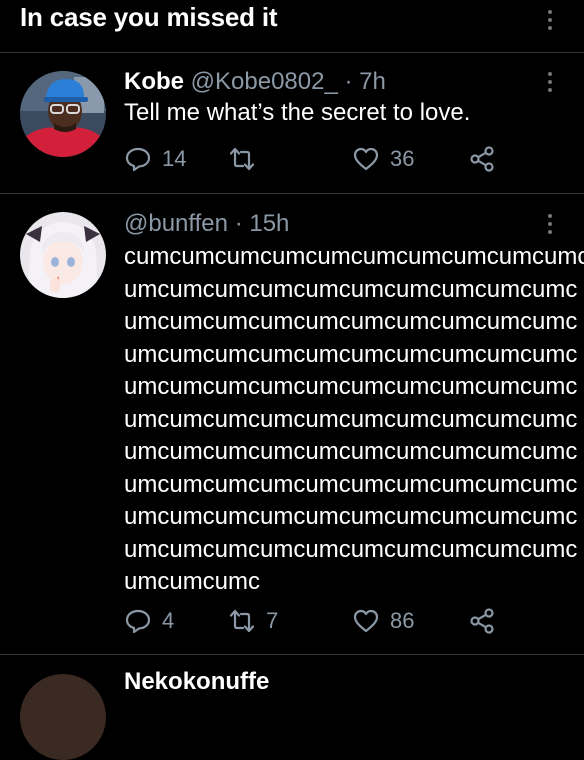  Describe the element at coordinates (292, 26) in the screenshot. I see `timeline-header: In case you missed it` at that location.